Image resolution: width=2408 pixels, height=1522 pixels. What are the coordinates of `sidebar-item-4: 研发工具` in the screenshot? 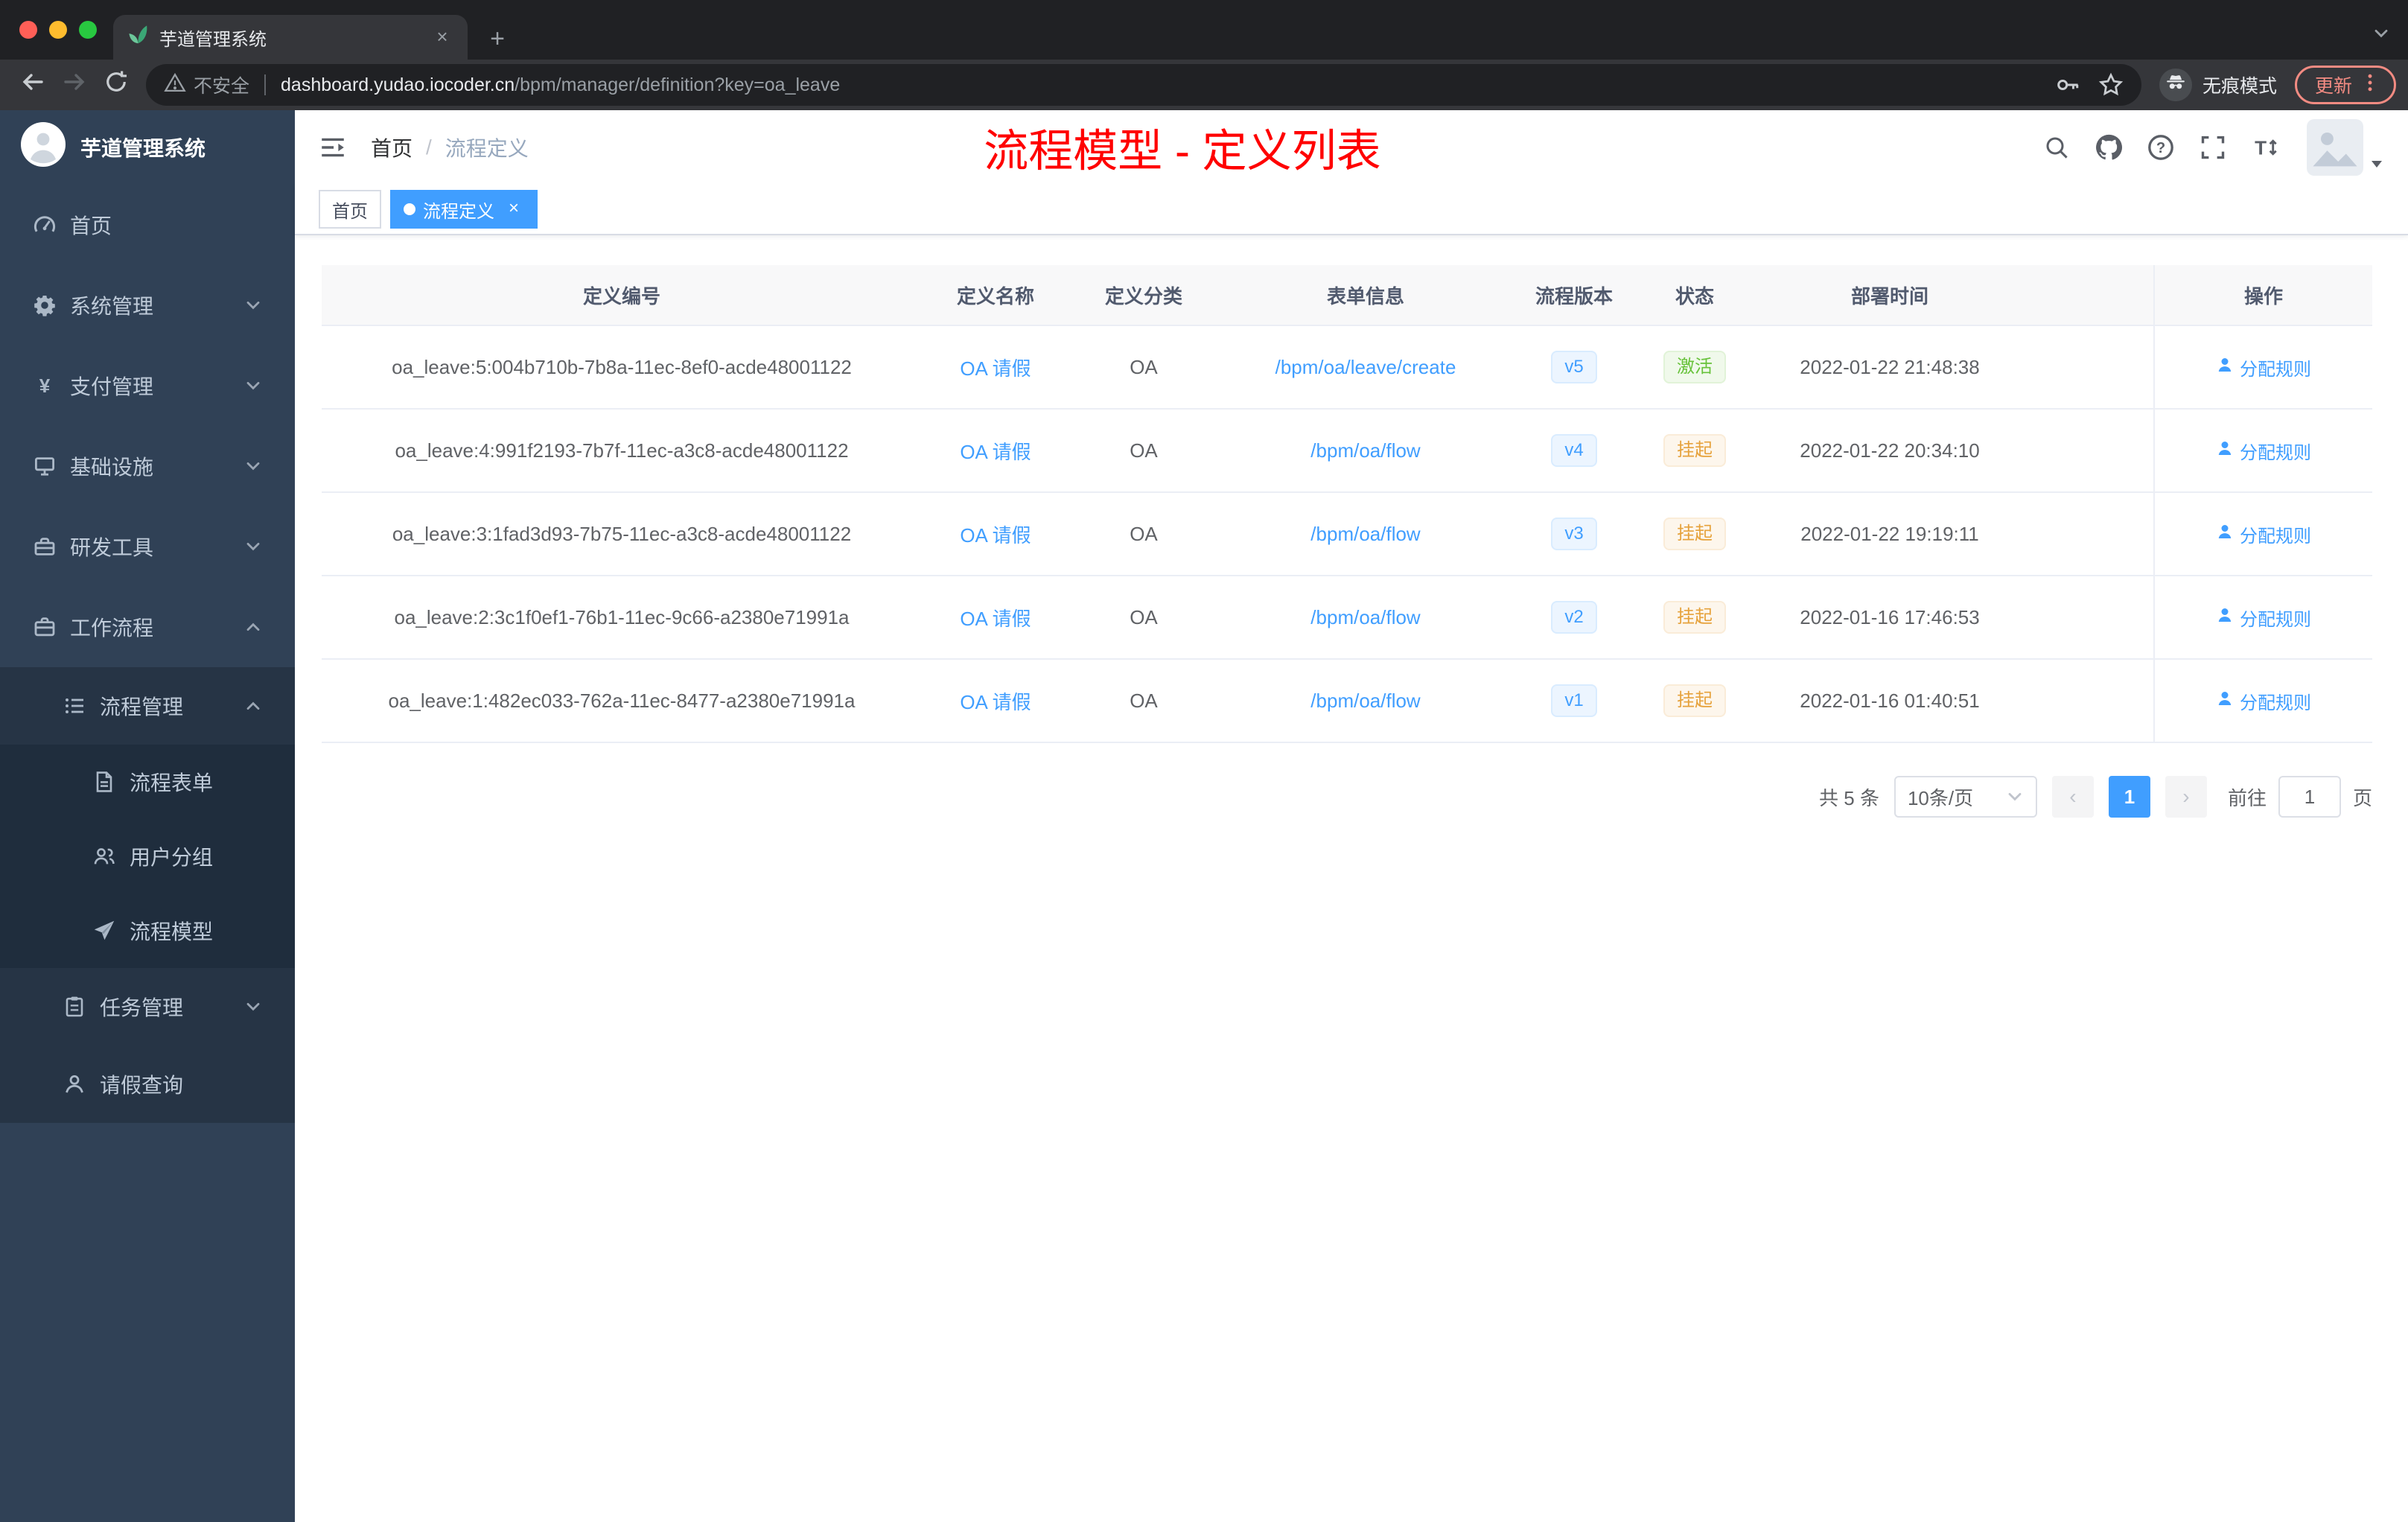 It's located at (147, 546).